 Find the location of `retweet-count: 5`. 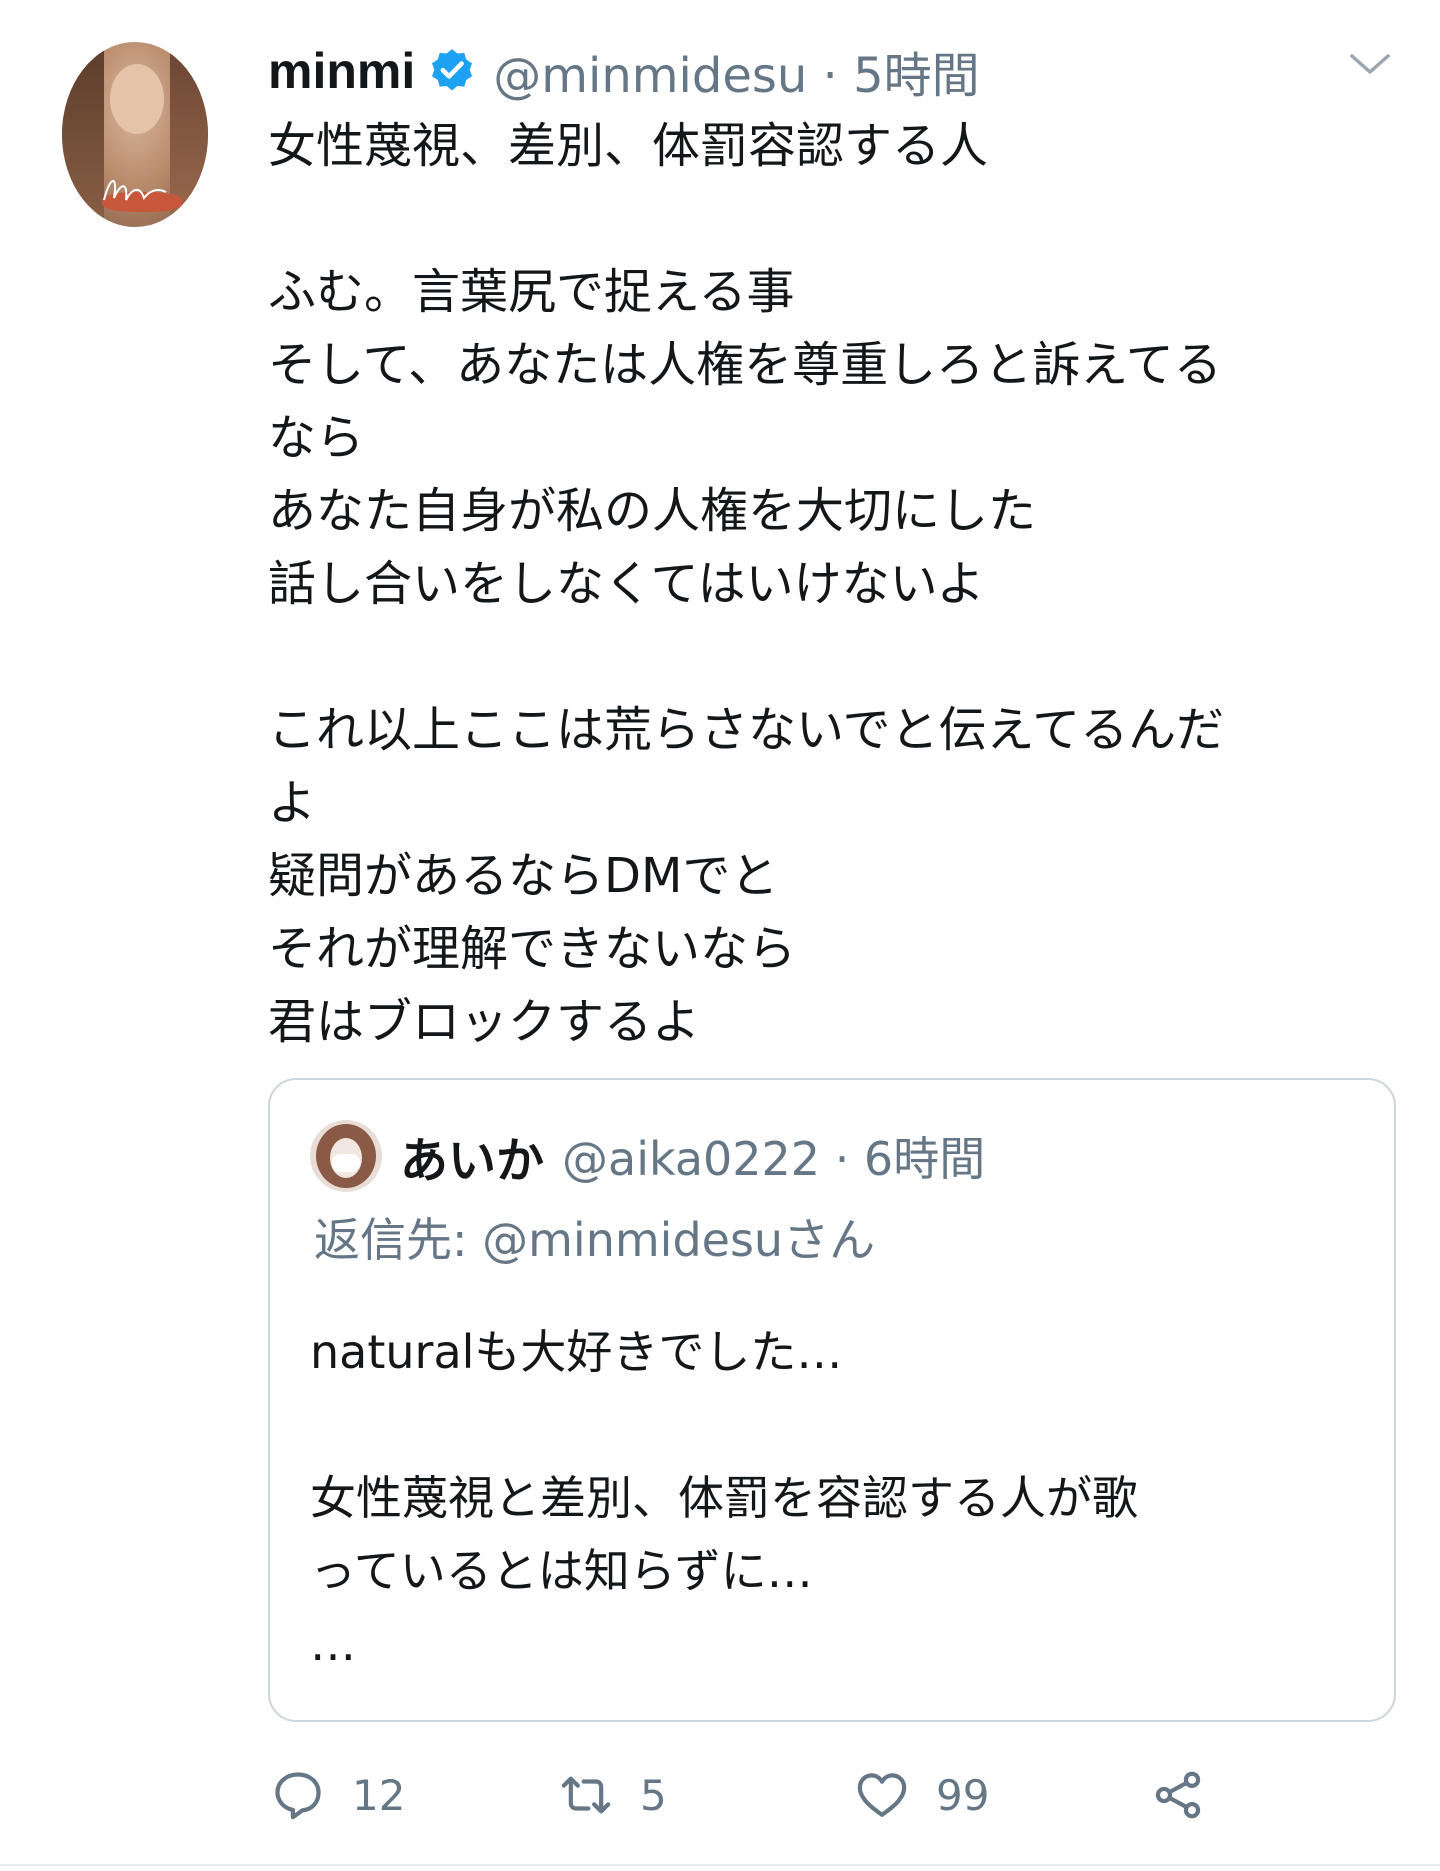

retweet-count: 5 is located at coordinates (653, 1795).